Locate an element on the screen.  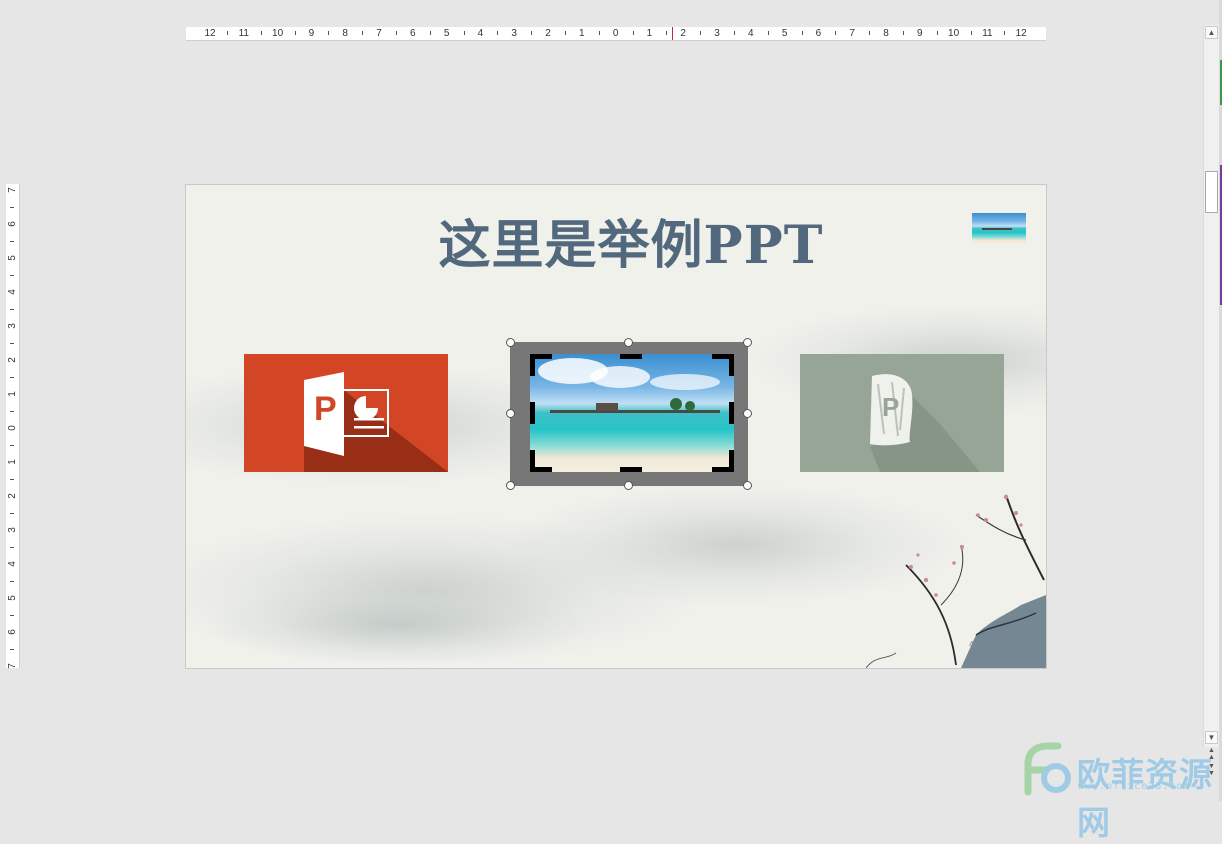
resize-handle-bottom-left is located at coordinates (510, 485).